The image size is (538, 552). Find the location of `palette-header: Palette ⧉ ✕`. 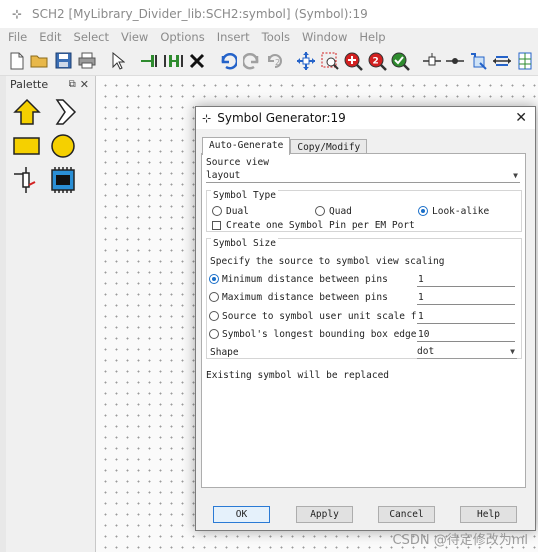

palette-header: Palette ⧉ ✕ is located at coordinates (50, 84).